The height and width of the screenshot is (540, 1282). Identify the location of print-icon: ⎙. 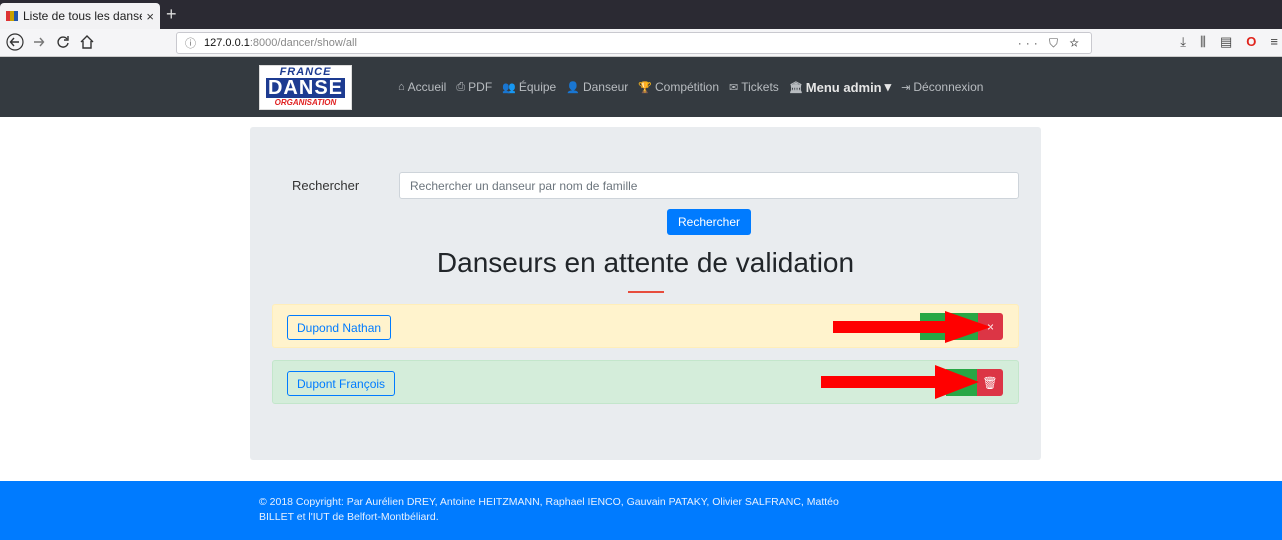
(461, 86).